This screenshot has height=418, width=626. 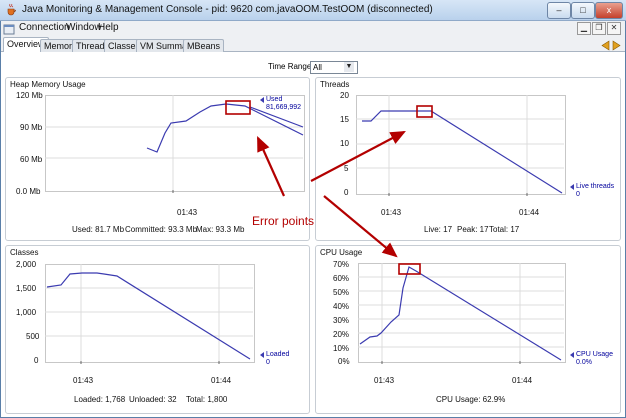 I want to click on threads-live-line, so click(x=462, y=152).